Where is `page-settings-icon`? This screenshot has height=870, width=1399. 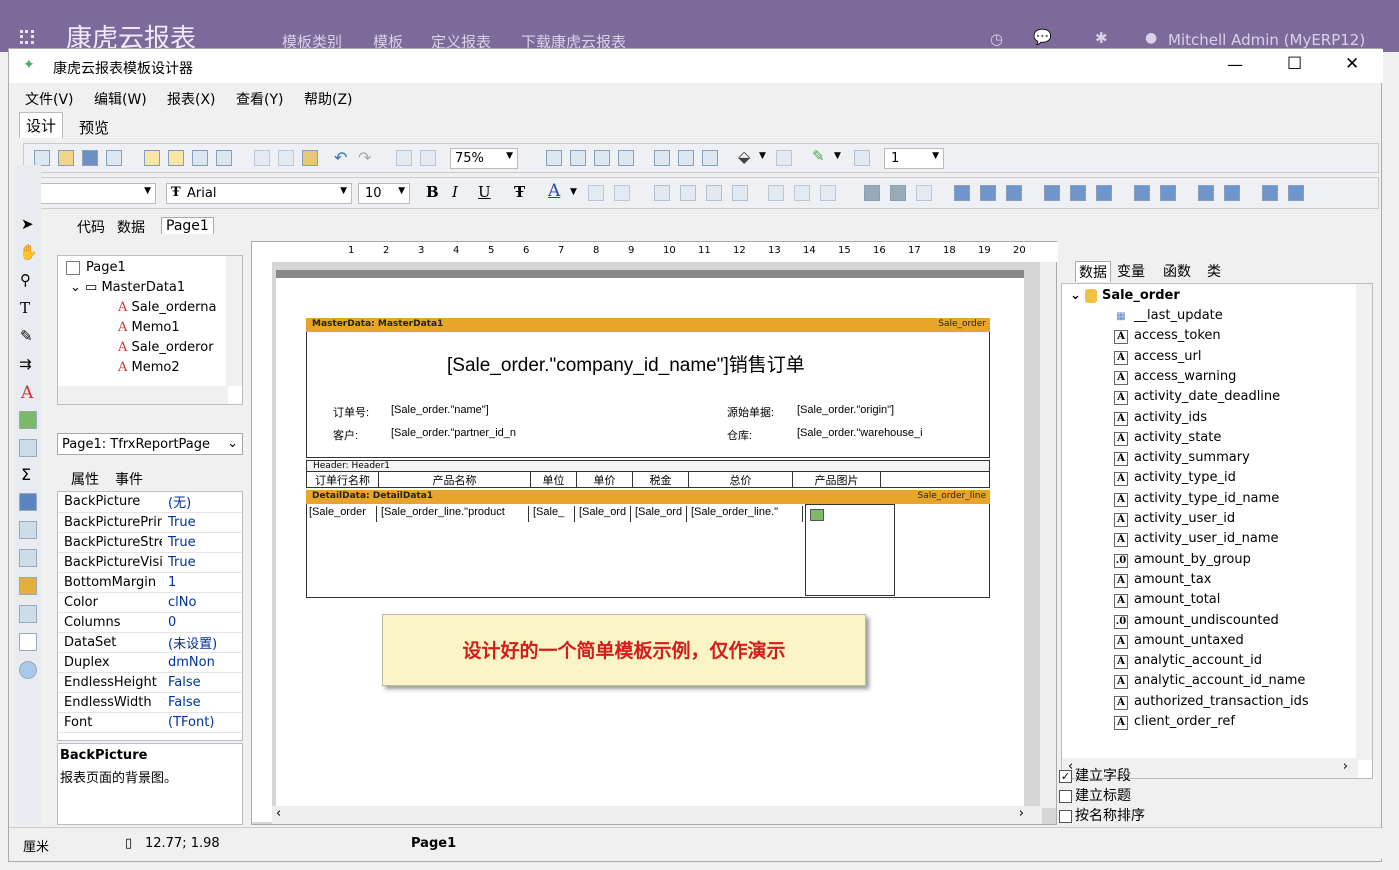
page-settings-icon is located at coordinates (224, 158).